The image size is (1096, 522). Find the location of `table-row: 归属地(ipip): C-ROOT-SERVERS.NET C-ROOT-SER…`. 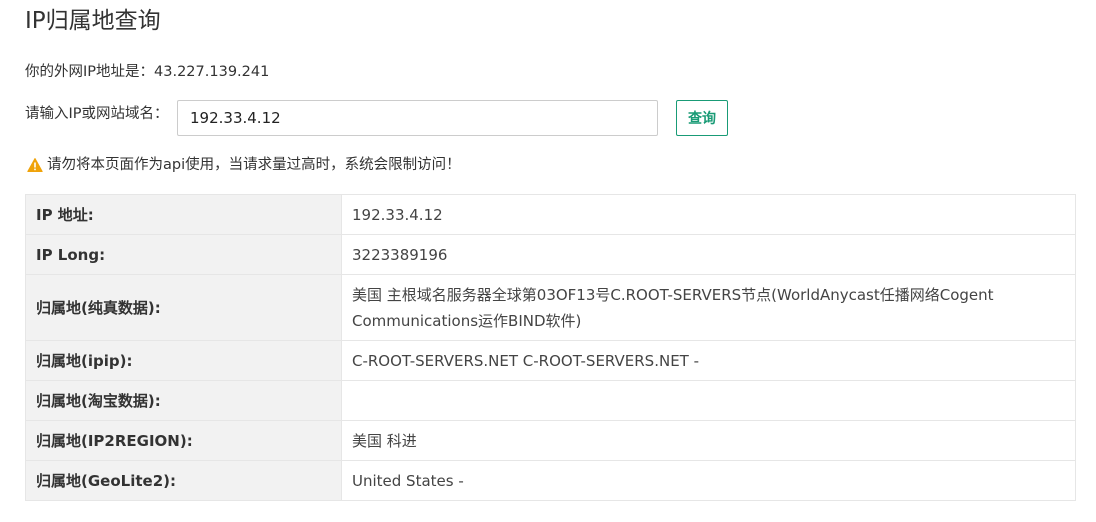

table-row: 归属地(ipip): C-ROOT-SERVERS.NET C-ROOT-SER… is located at coordinates (550, 360).